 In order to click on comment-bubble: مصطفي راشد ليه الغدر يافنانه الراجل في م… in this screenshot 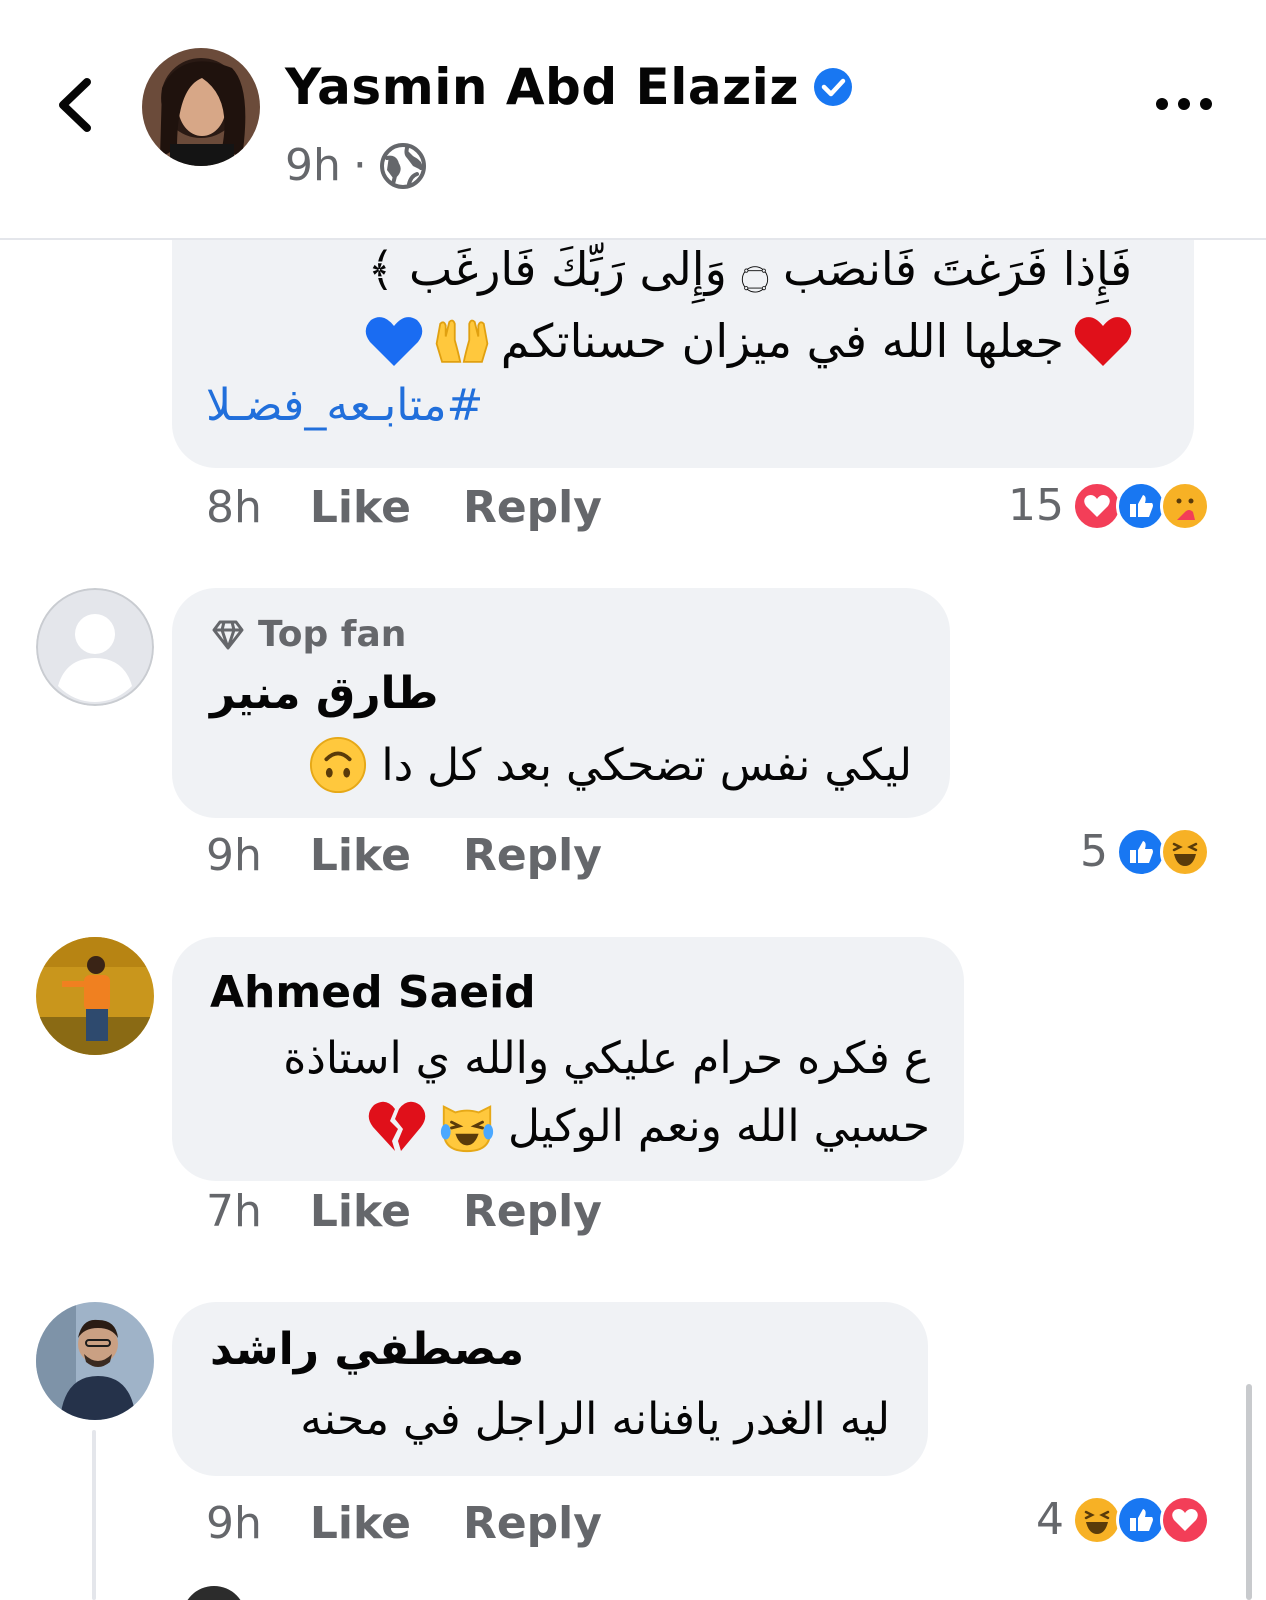, I will do `click(550, 1389)`.